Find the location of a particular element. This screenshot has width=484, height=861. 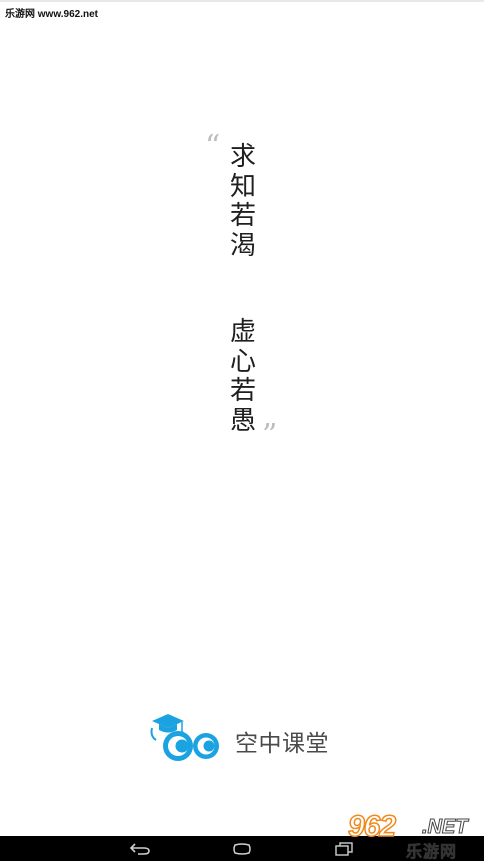

watermark-domain: .NET is located at coordinates (445, 827).